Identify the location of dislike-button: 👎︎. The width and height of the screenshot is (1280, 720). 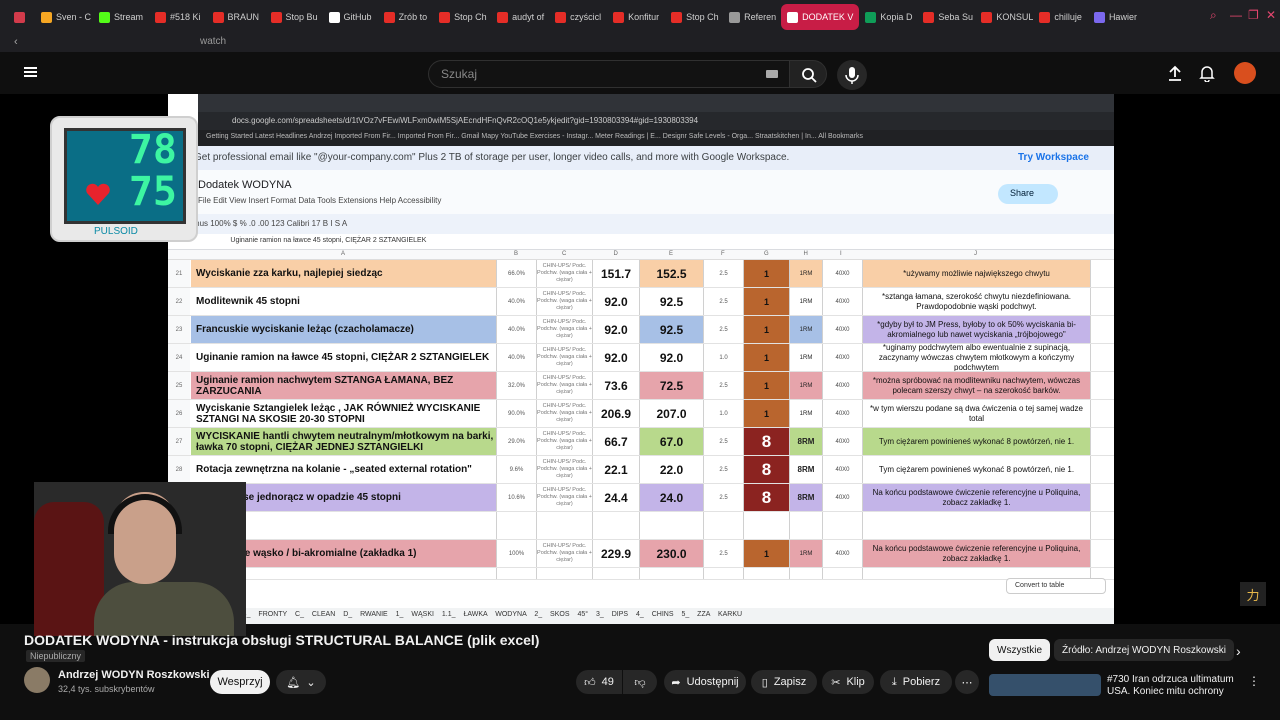
(640, 682).